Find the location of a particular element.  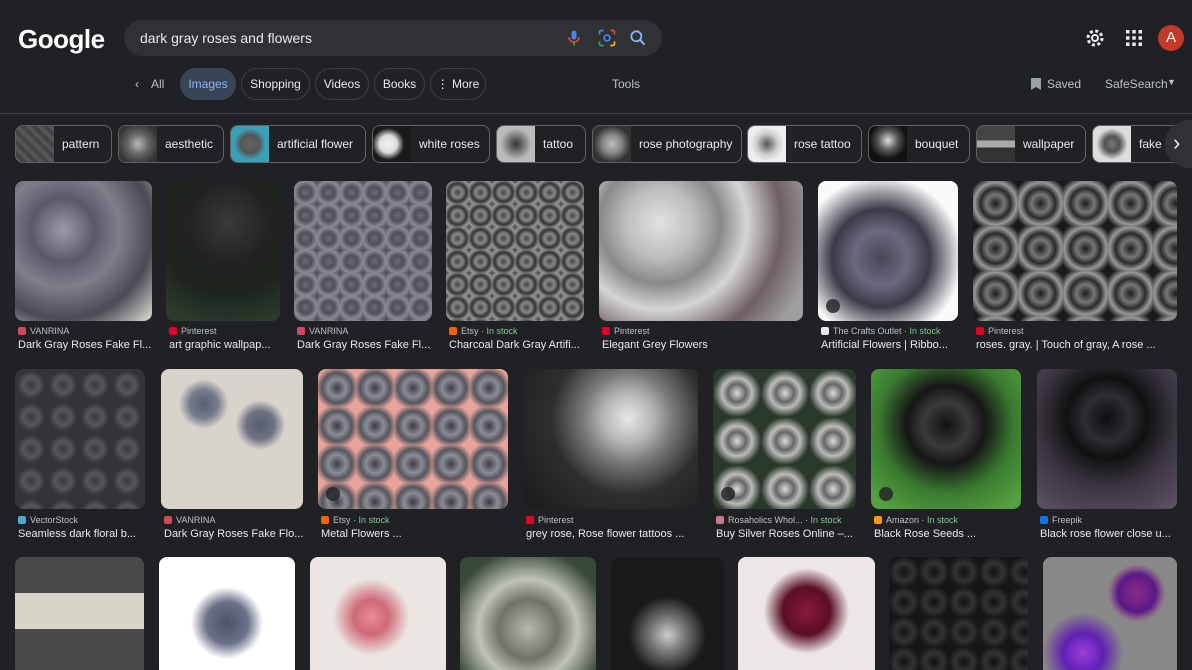

back-icon: ‹ is located at coordinates (137, 84).